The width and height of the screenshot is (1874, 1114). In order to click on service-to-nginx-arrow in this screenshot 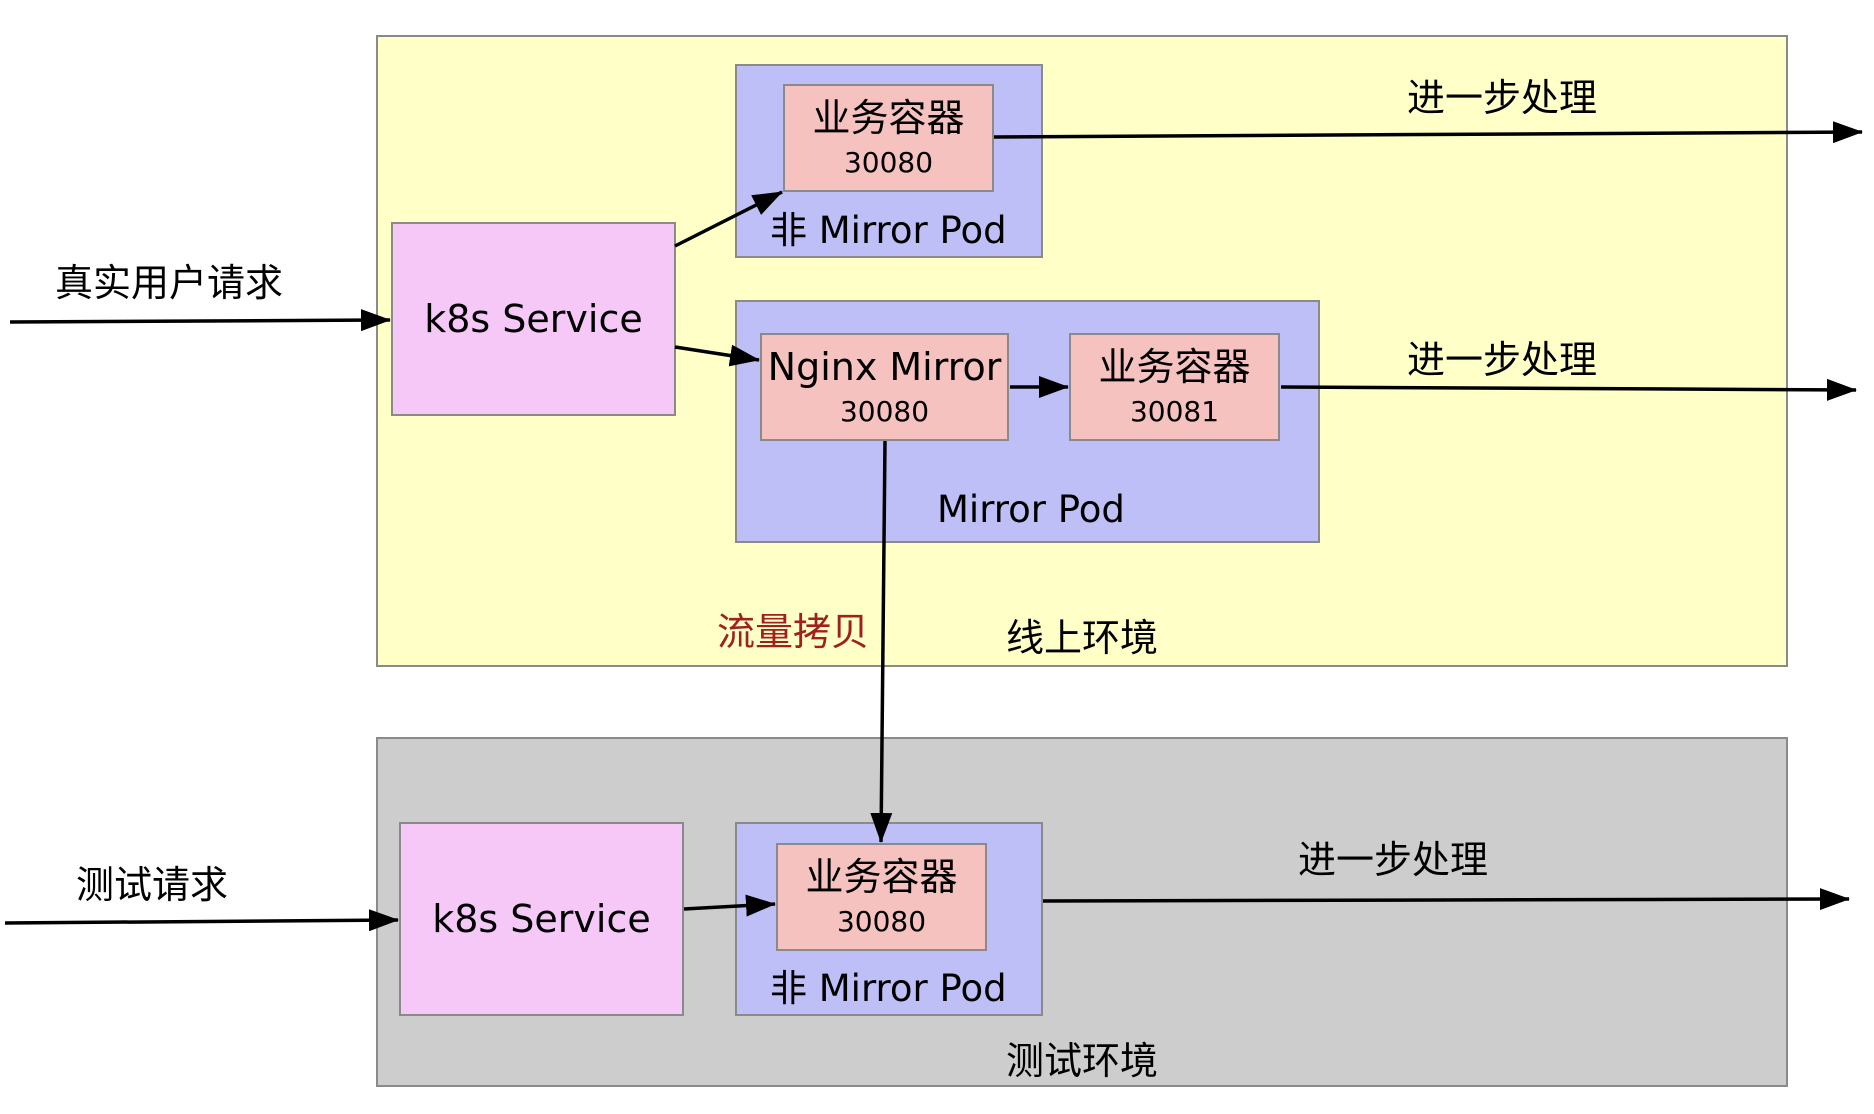, I will do `click(717, 355)`.